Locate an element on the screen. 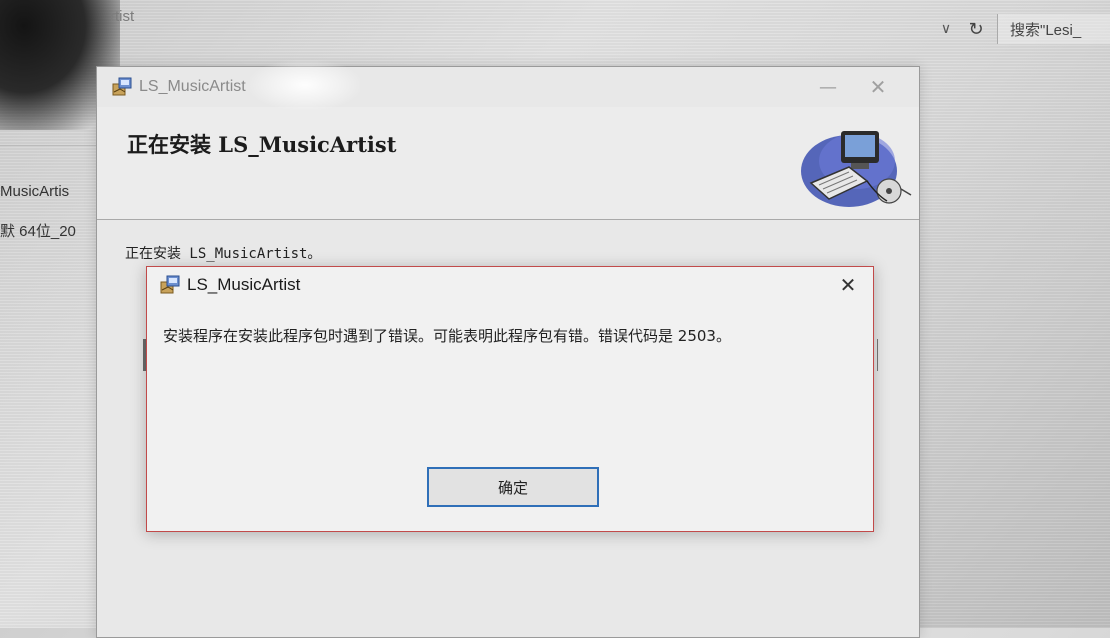  installer-titlebar: LS_MusicArtist — ✕ is located at coordinates (508, 87).